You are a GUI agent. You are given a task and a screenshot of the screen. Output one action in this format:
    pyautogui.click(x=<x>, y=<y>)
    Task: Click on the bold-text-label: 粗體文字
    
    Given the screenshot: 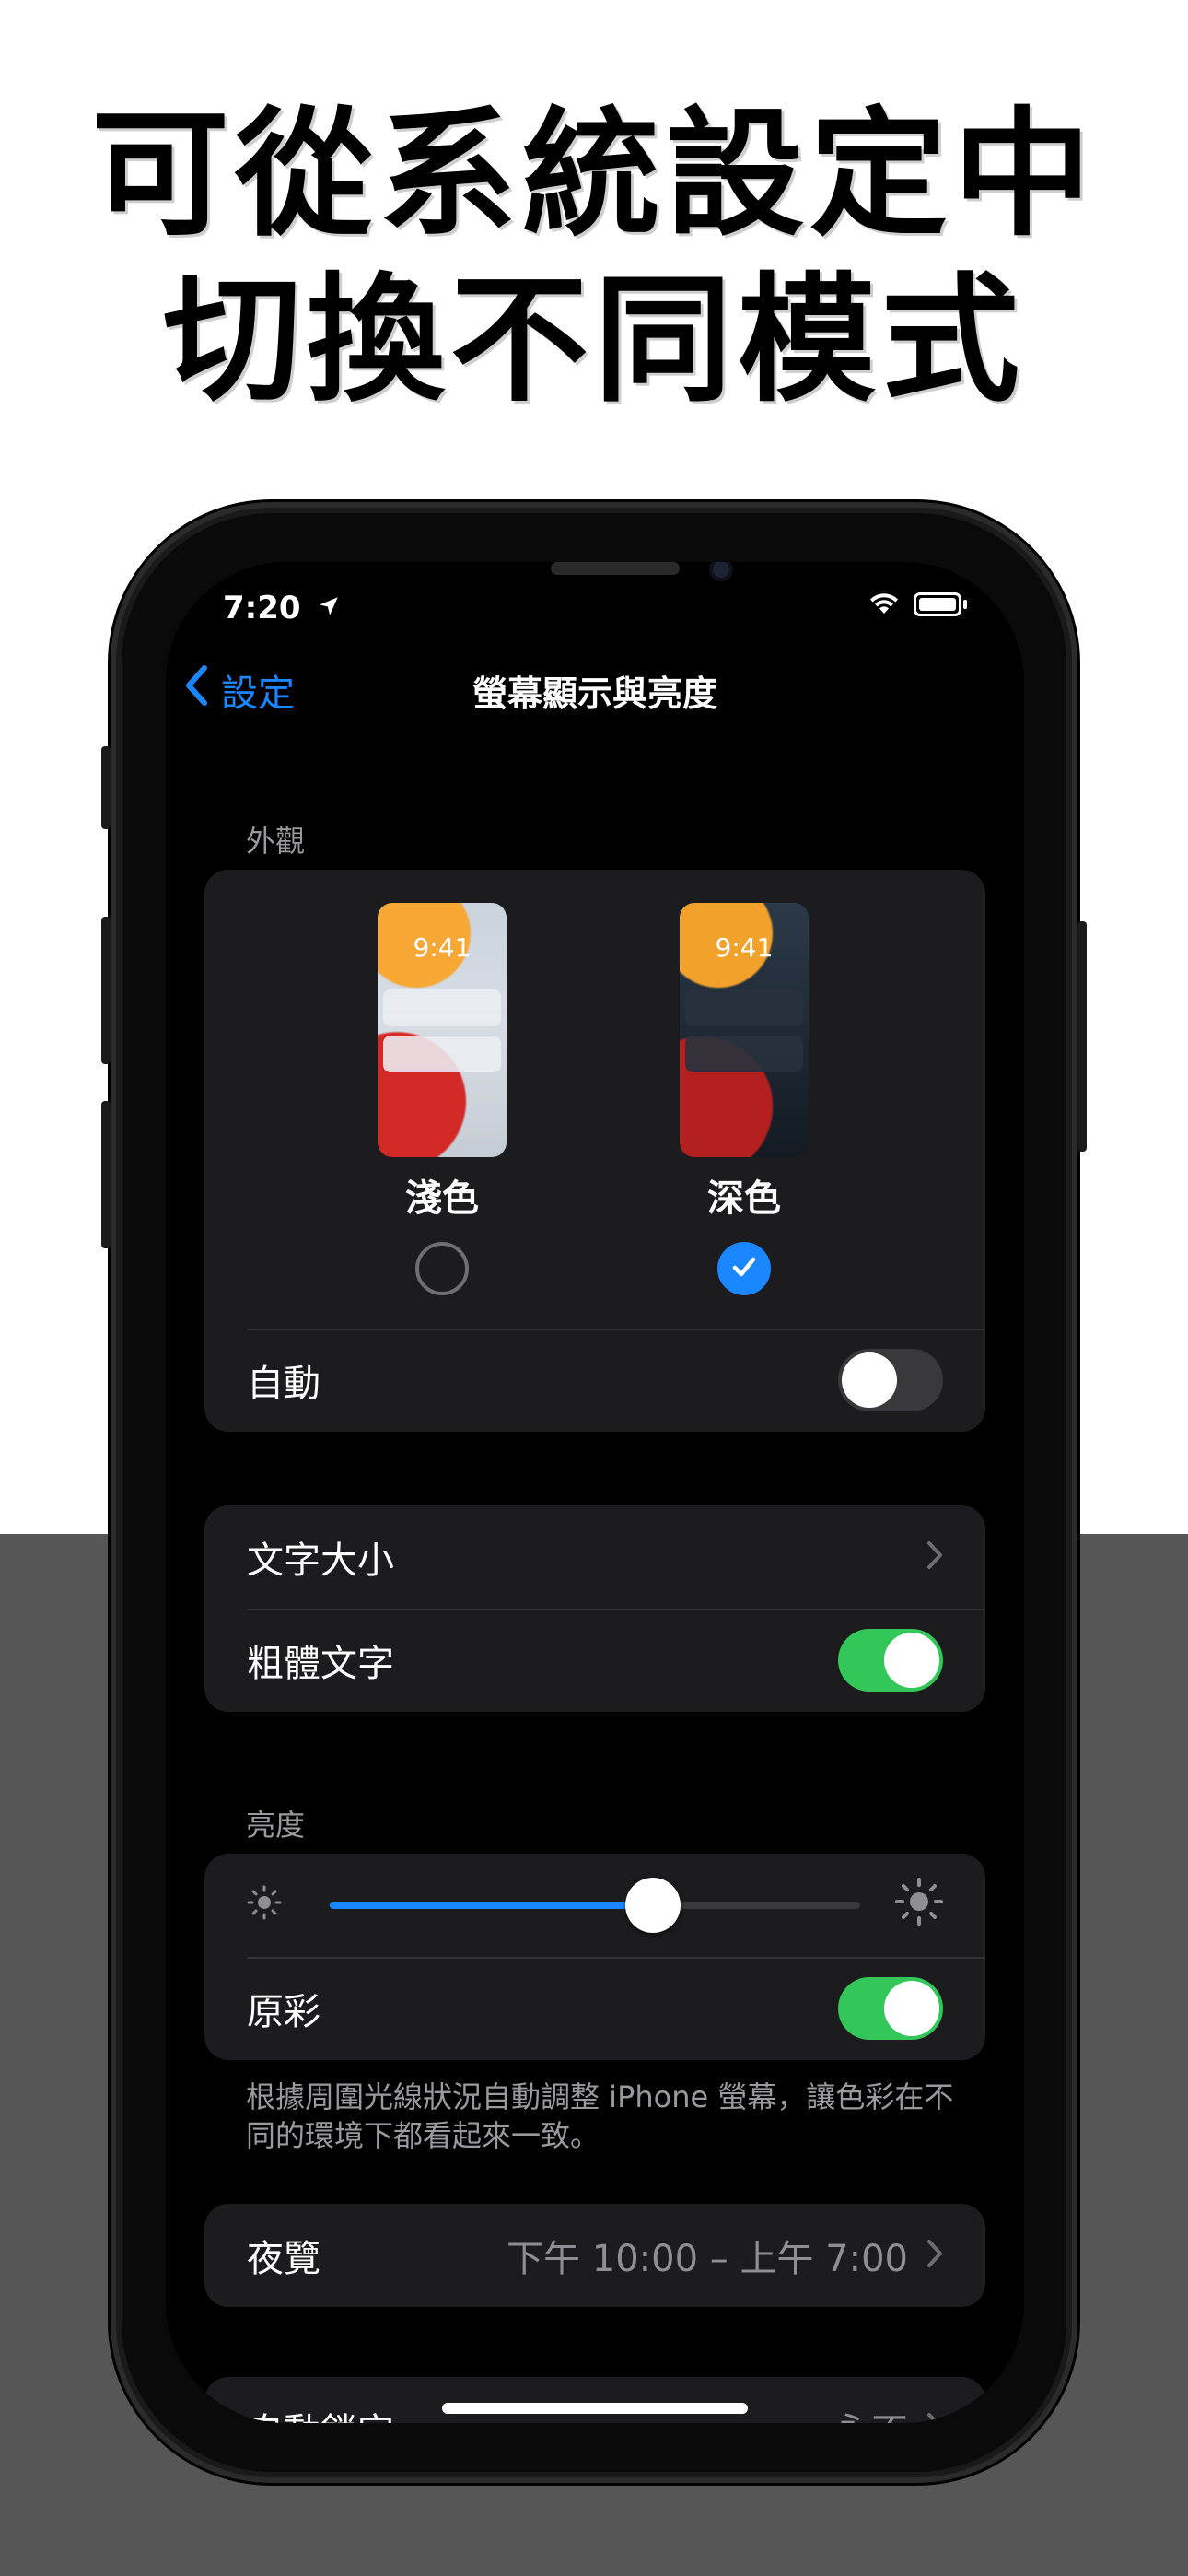 What is the action you would take?
    pyautogui.click(x=320, y=1664)
    